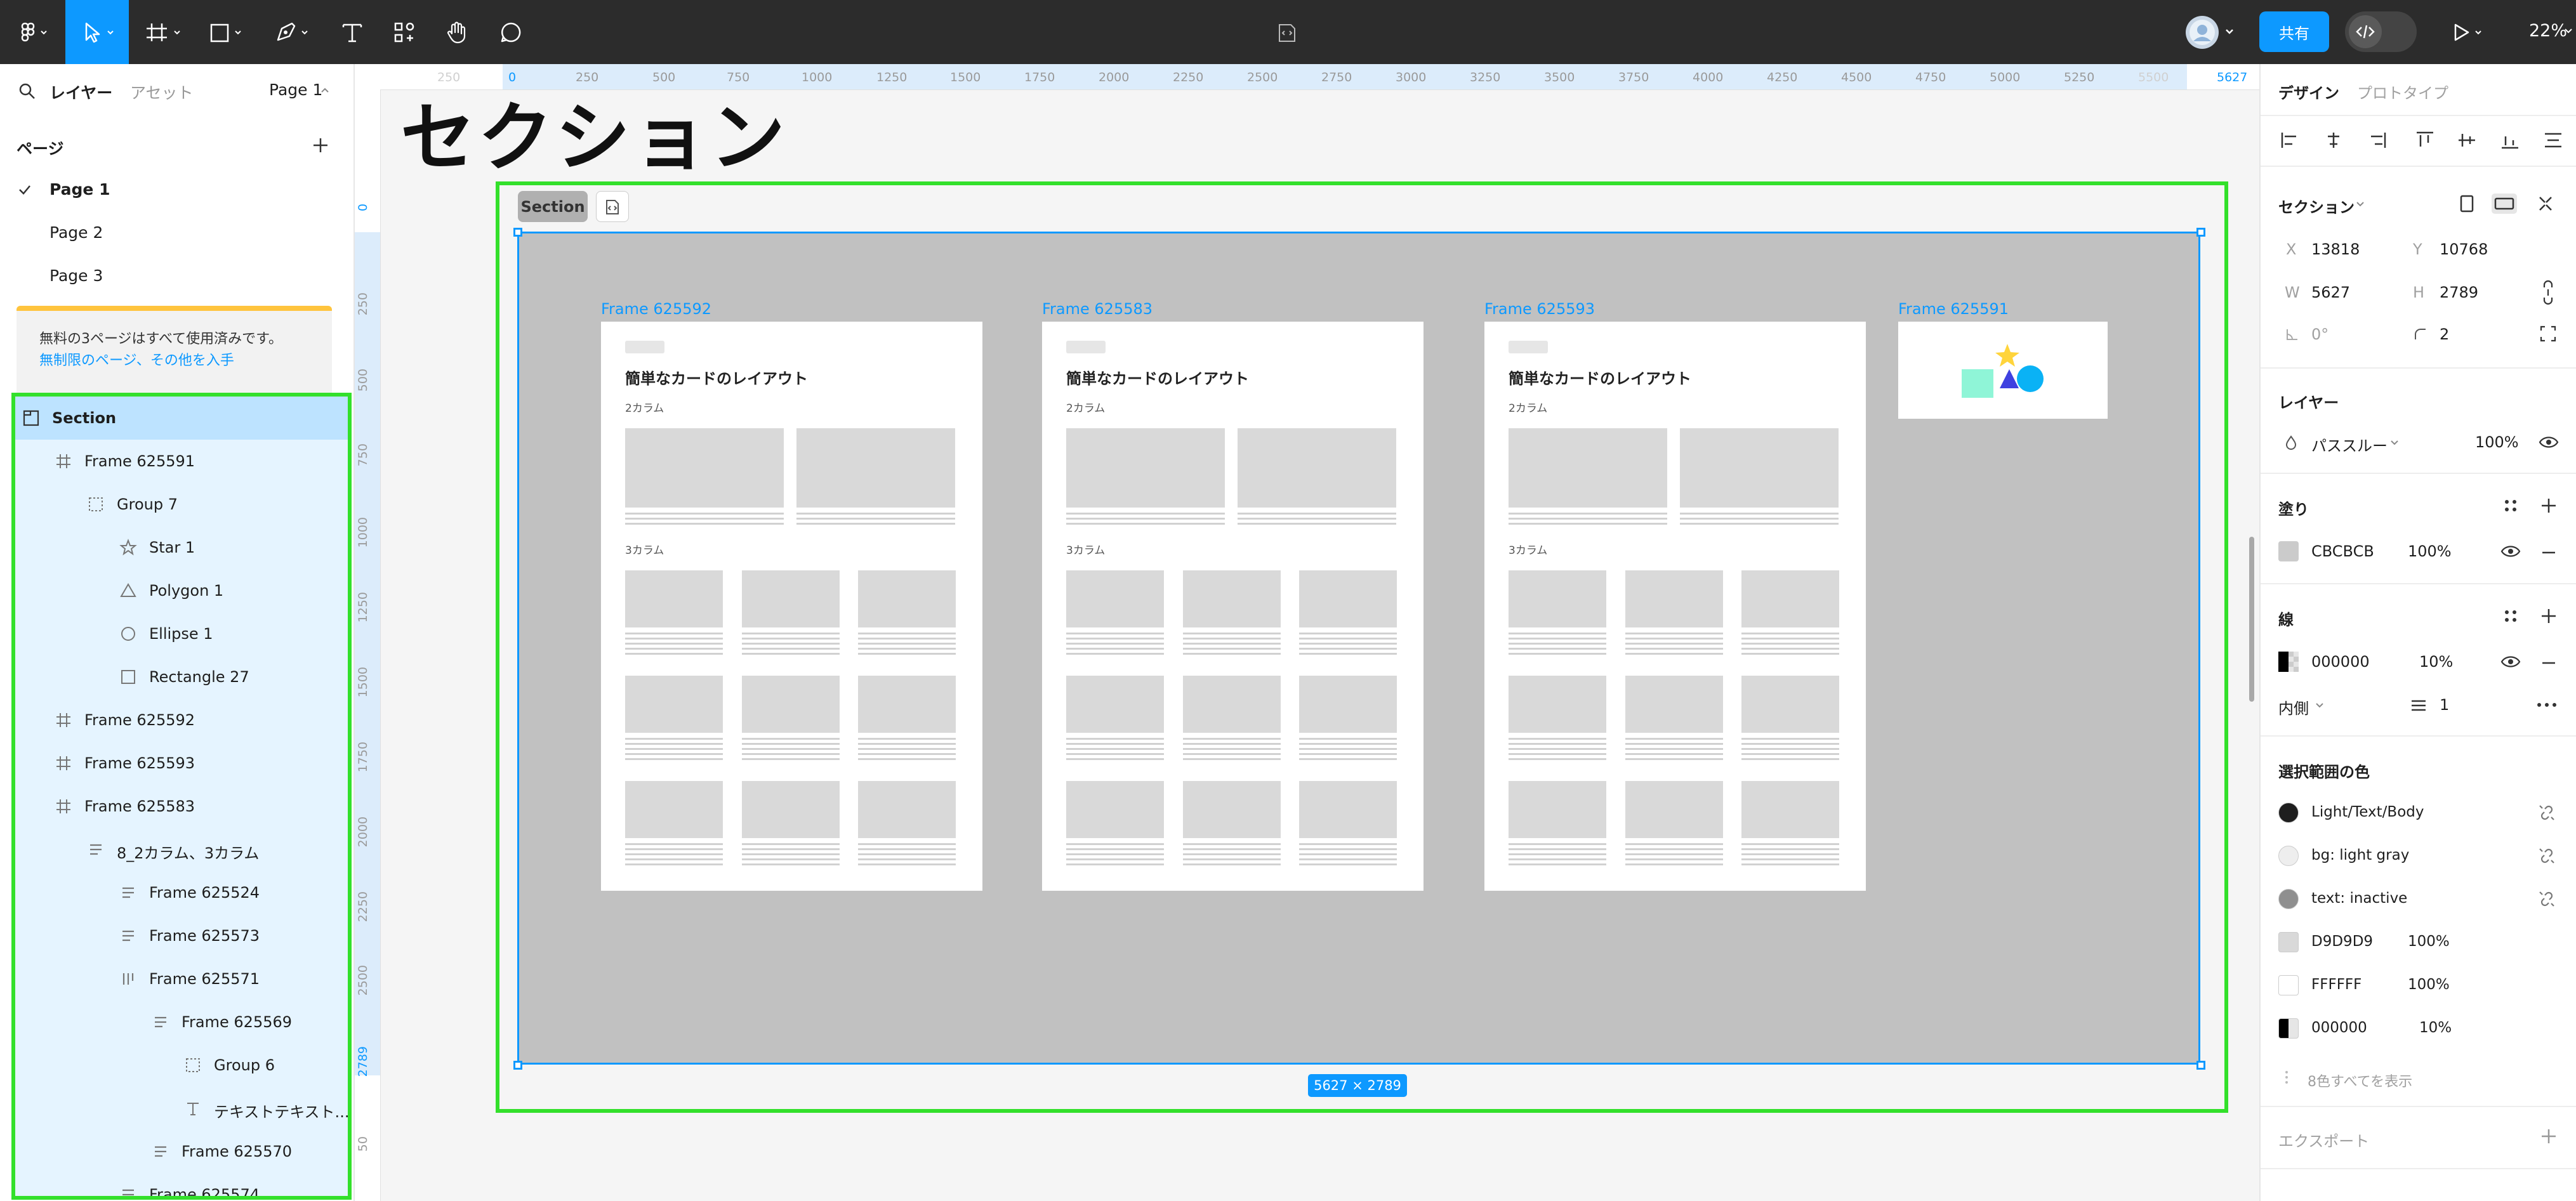 The height and width of the screenshot is (1201, 2576). I want to click on page-item-3: Page 3, so click(176, 275).